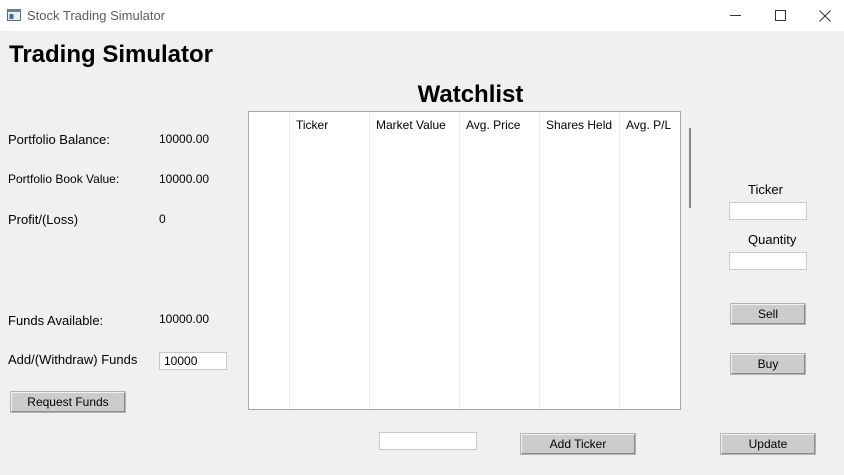 The image size is (844, 475). What do you see at coordinates (59, 139) in the screenshot?
I see `portfolio-balance-label: Portfolio Balance:` at bounding box center [59, 139].